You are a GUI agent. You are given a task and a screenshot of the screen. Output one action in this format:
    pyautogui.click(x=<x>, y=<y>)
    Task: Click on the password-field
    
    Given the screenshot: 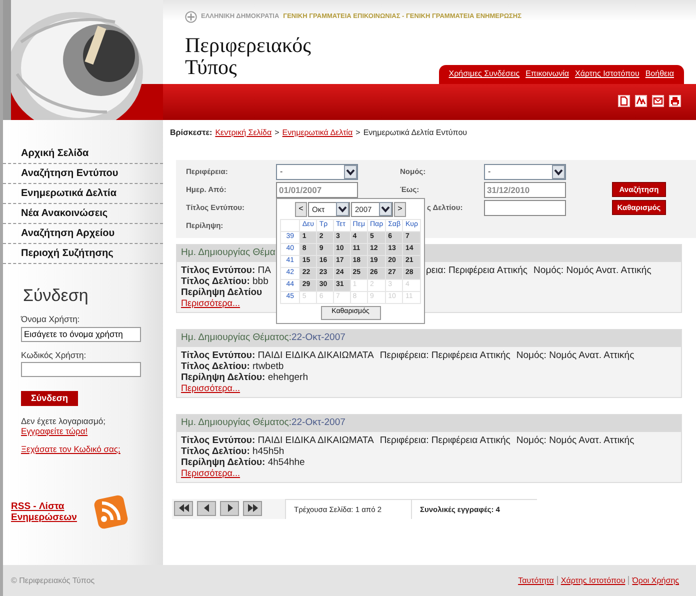 What is the action you would take?
    pyautogui.click(x=81, y=369)
    